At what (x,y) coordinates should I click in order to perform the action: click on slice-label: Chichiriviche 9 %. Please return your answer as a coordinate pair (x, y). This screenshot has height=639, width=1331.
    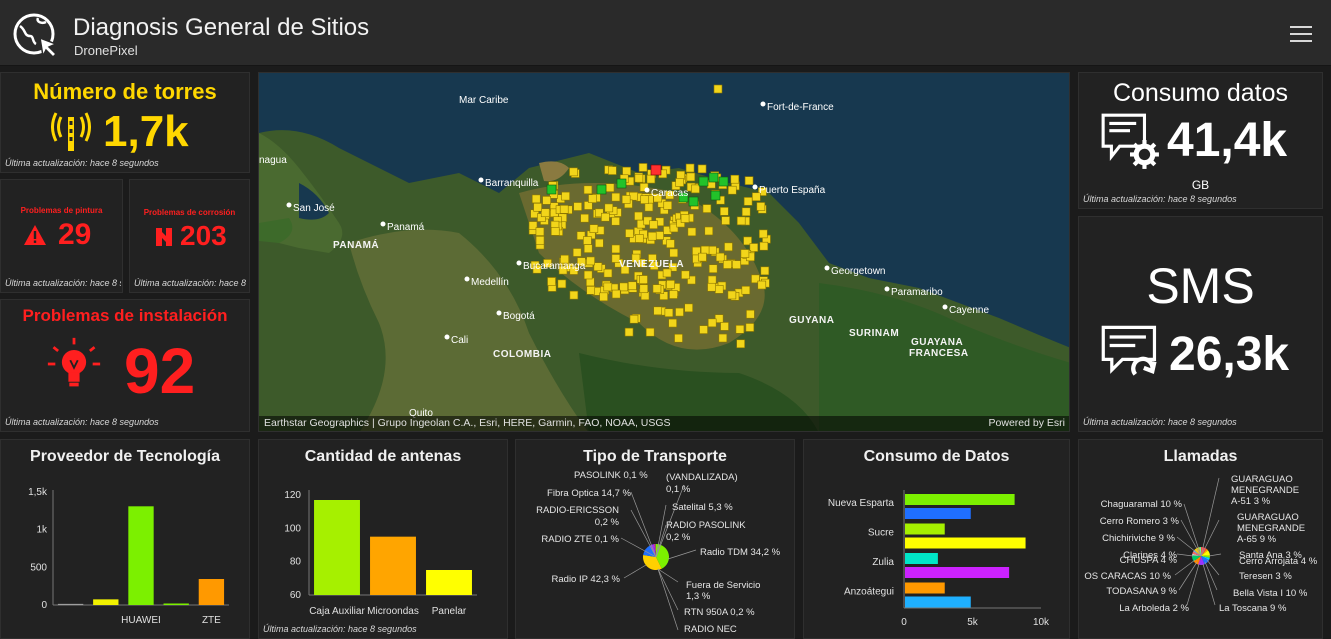
    Looking at the image, I should click on (1138, 538).